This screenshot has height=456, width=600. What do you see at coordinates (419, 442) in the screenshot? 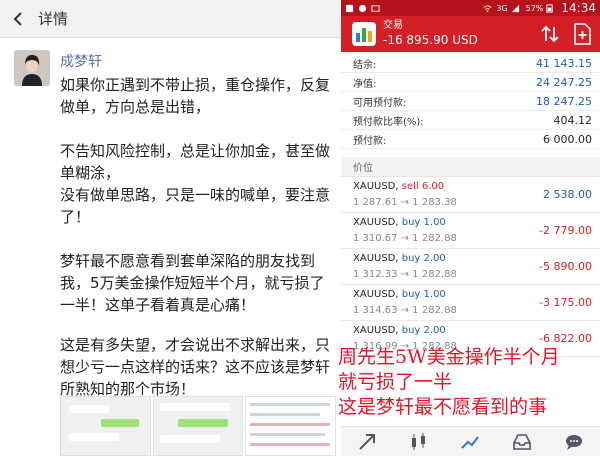
I see `chart-candles-icon` at bounding box center [419, 442].